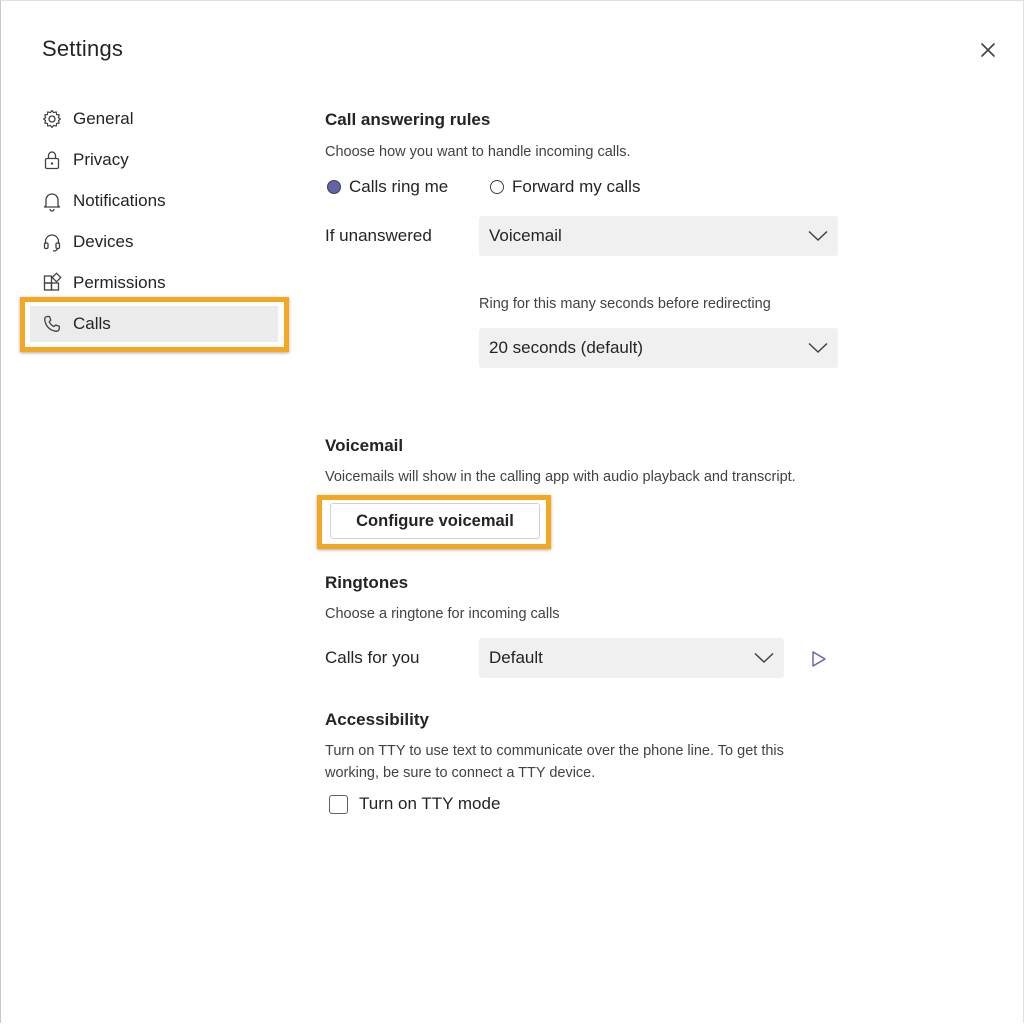 The width and height of the screenshot is (1024, 1024). What do you see at coordinates (497, 187) in the screenshot?
I see `radio-unselected-indicator` at bounding box center [497, 187].